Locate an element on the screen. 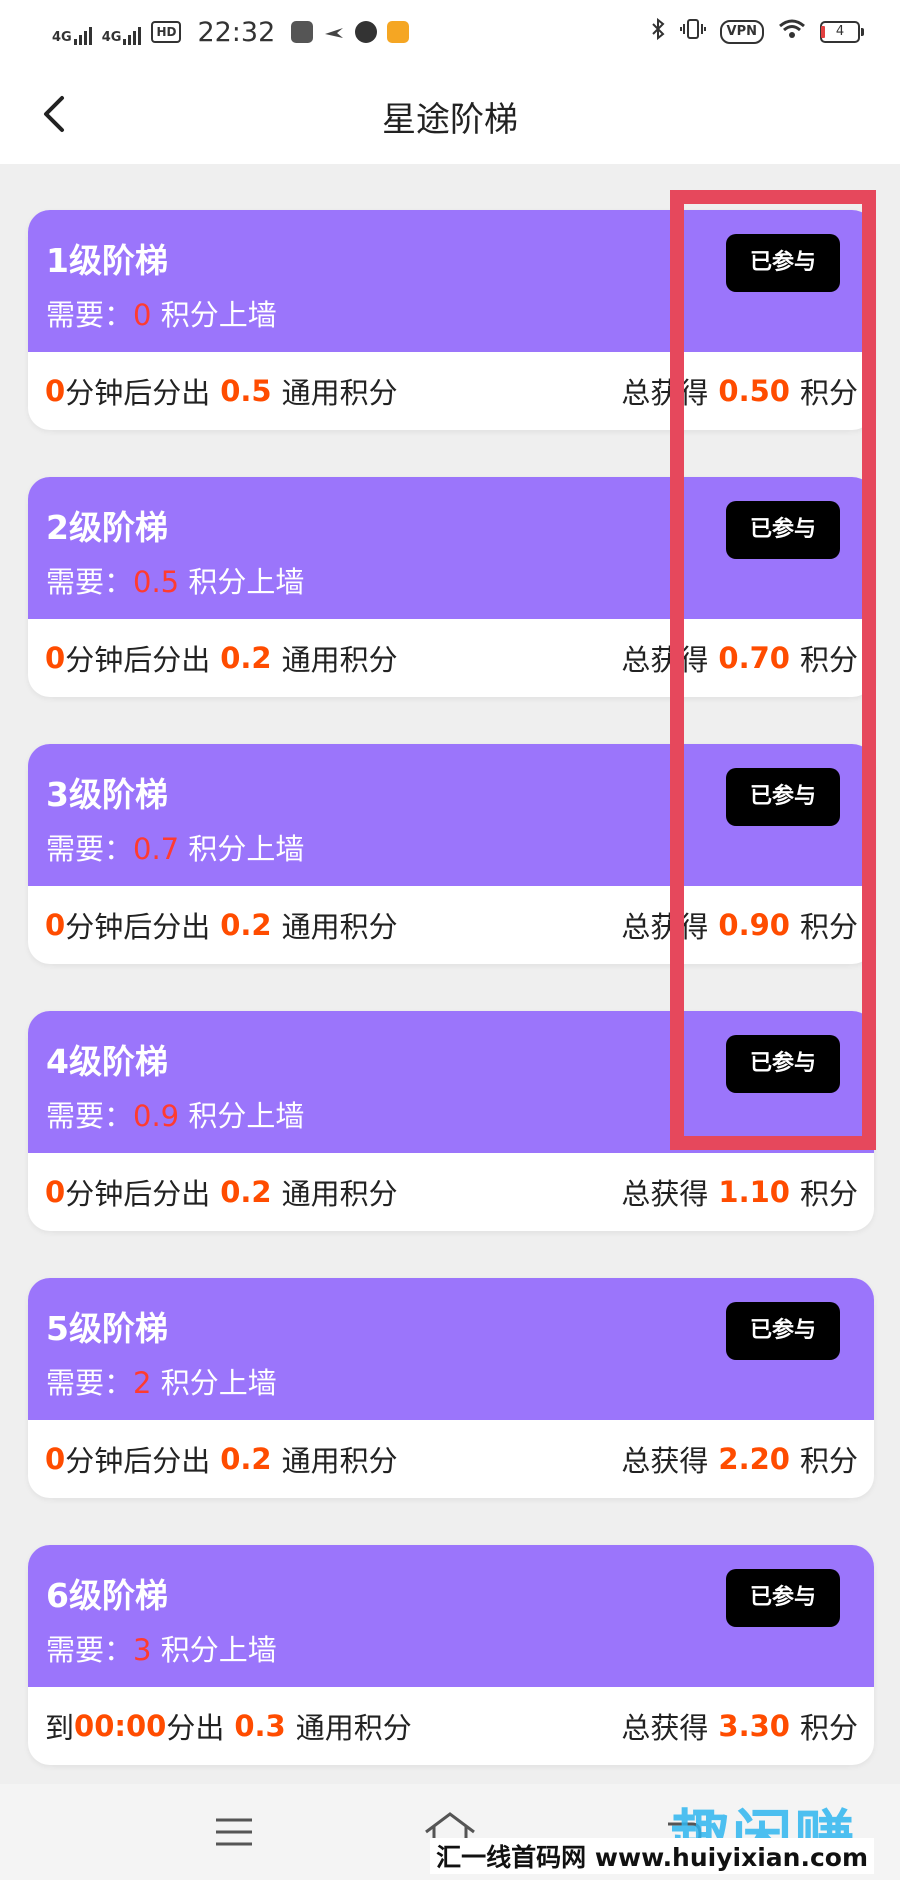  time-label: 分出 is located at coordinates (195, 1728).